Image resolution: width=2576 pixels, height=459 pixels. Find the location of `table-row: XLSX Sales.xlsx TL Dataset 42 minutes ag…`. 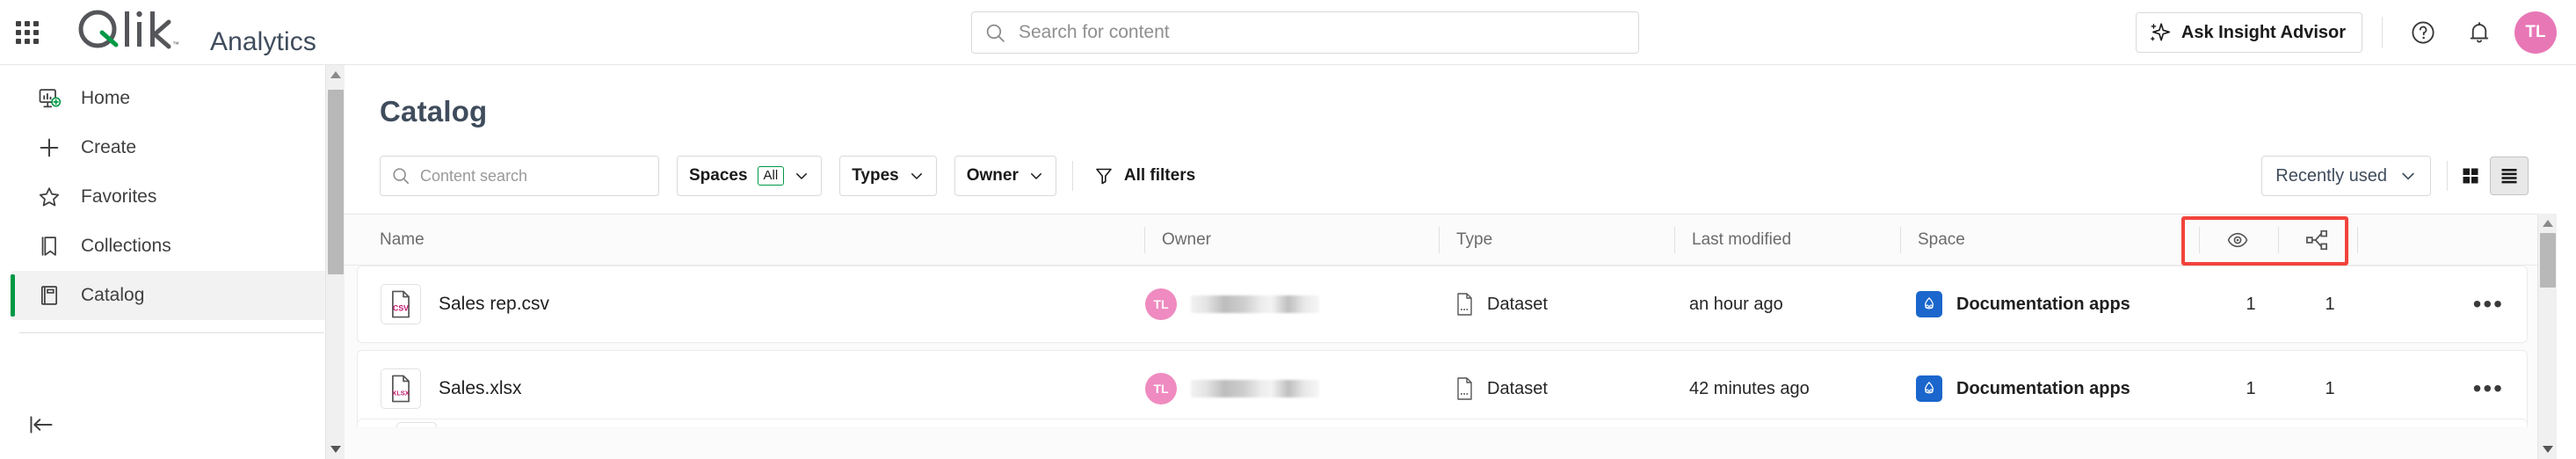

table-row: XLSX Sales.xlsx TL Dataset 42 minutes ag… is located at coordinates (1442, 388).